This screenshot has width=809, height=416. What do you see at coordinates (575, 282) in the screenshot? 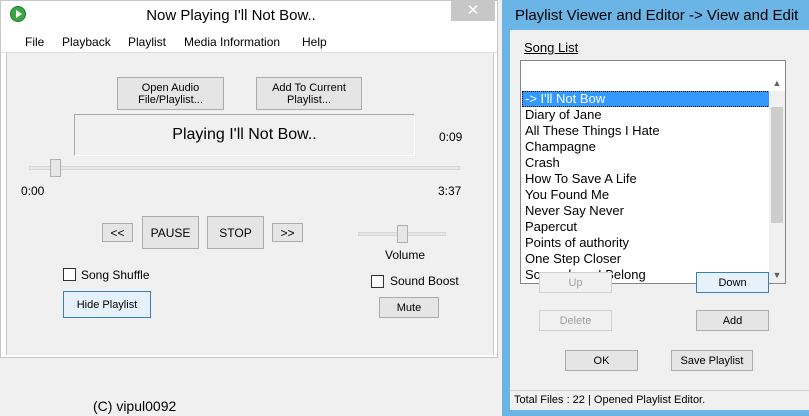
I see `move-up-button: Up` at bounding box center [575, 282].